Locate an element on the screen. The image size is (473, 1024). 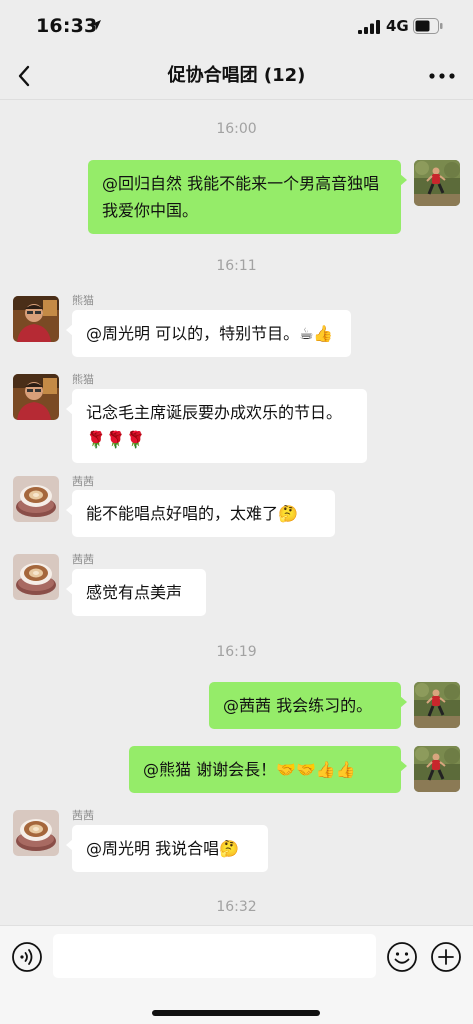
nav-bar: 促协合唱团 (12) is located at coordinates (236, 76).